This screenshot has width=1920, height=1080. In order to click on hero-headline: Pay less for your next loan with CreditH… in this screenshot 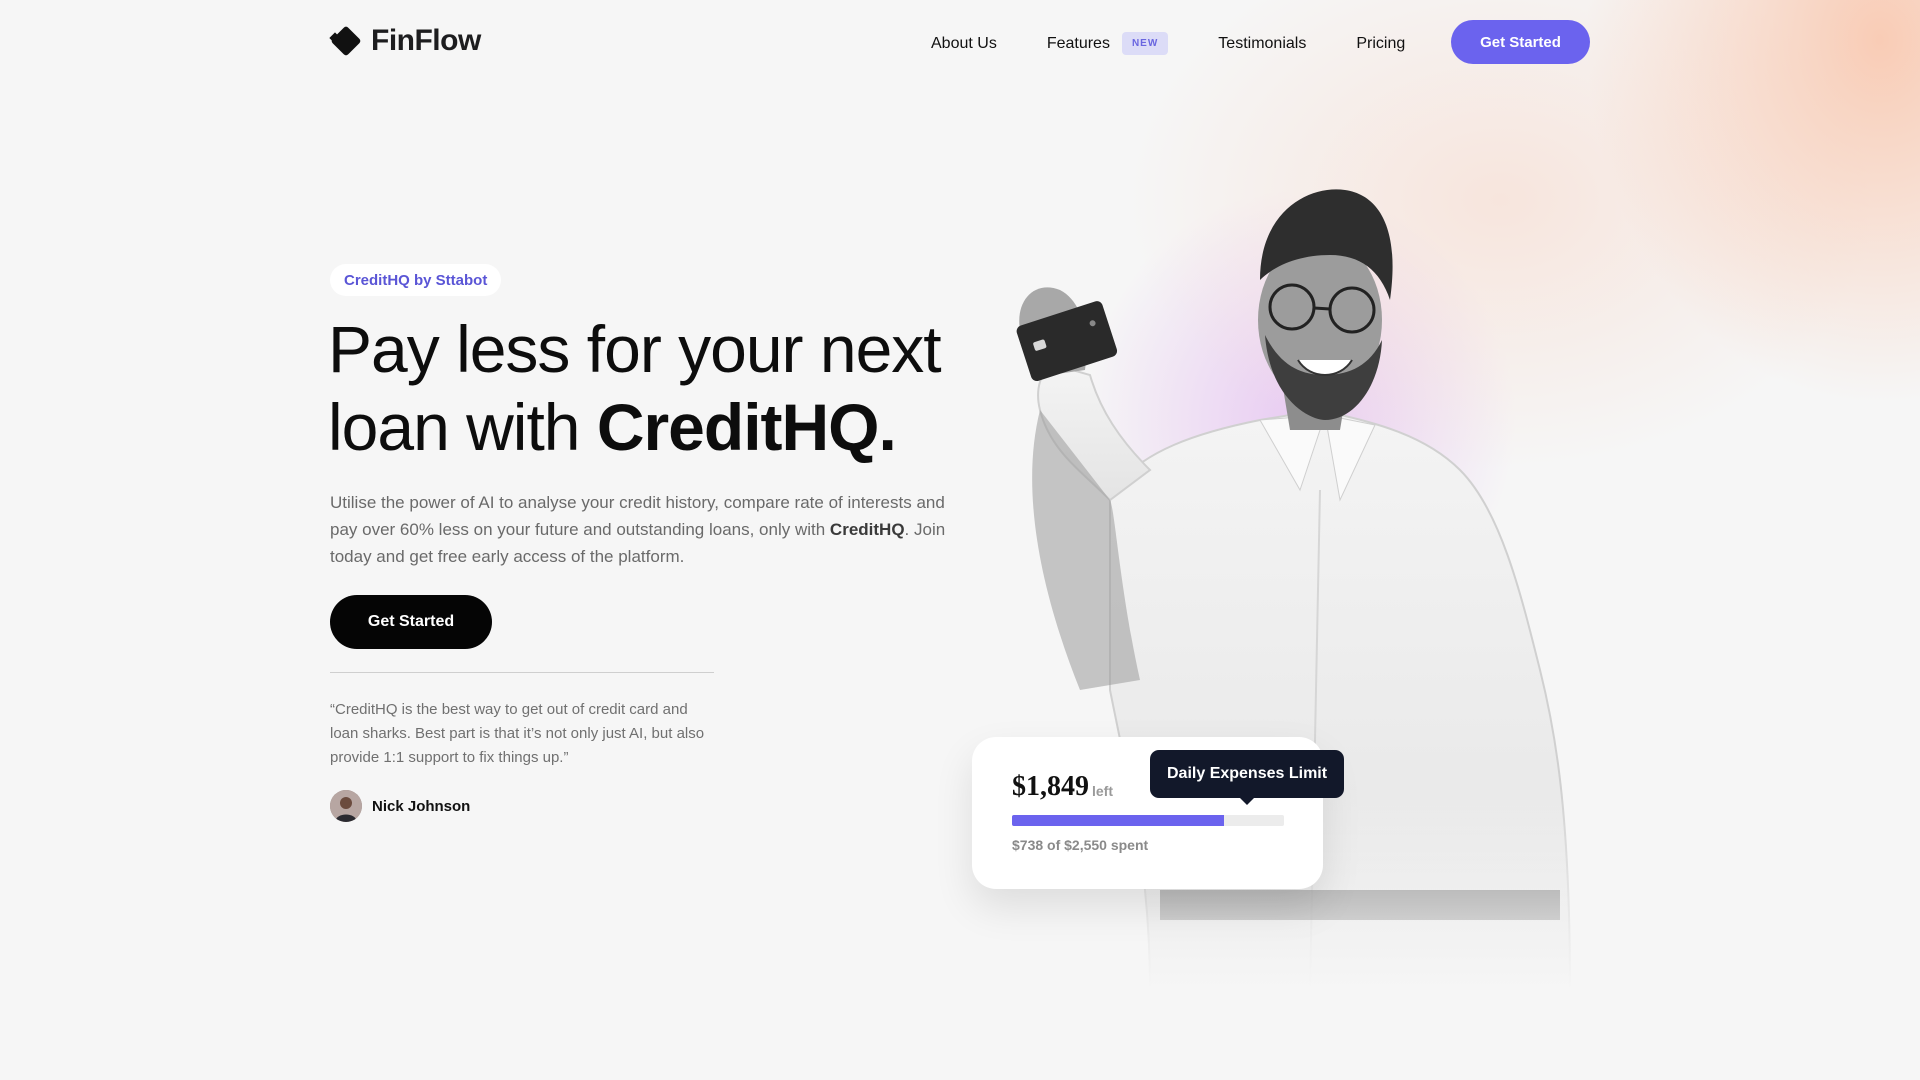, I will do `click(648, 388)`.